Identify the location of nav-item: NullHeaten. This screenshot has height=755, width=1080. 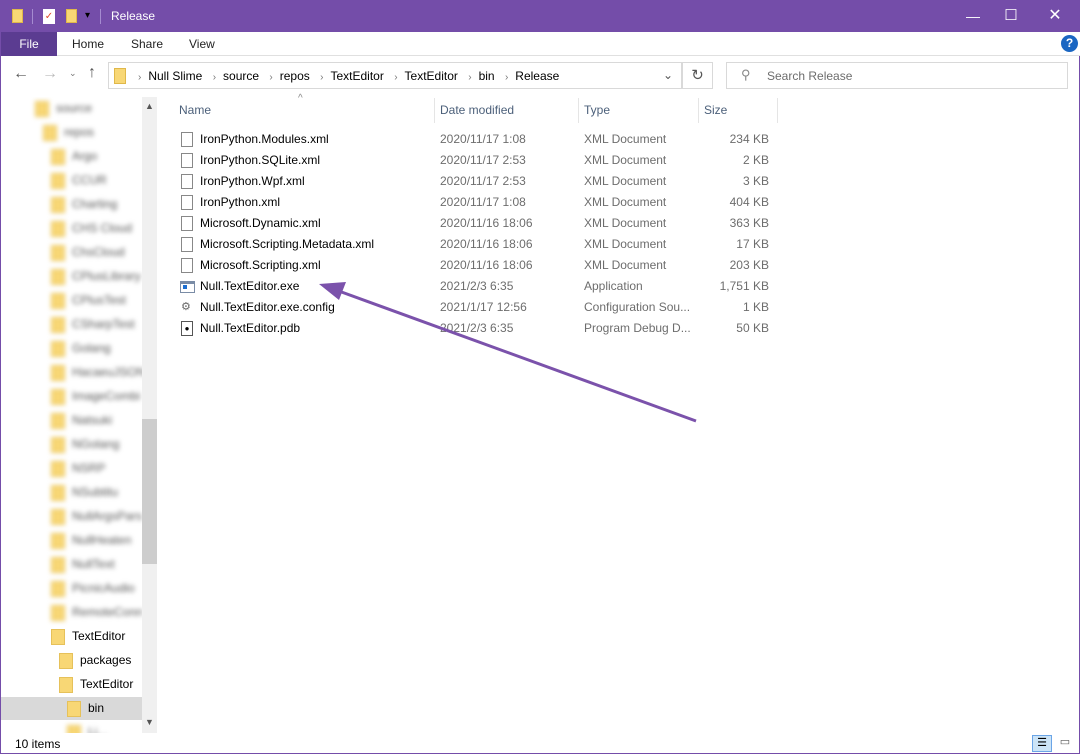
(71, 540).